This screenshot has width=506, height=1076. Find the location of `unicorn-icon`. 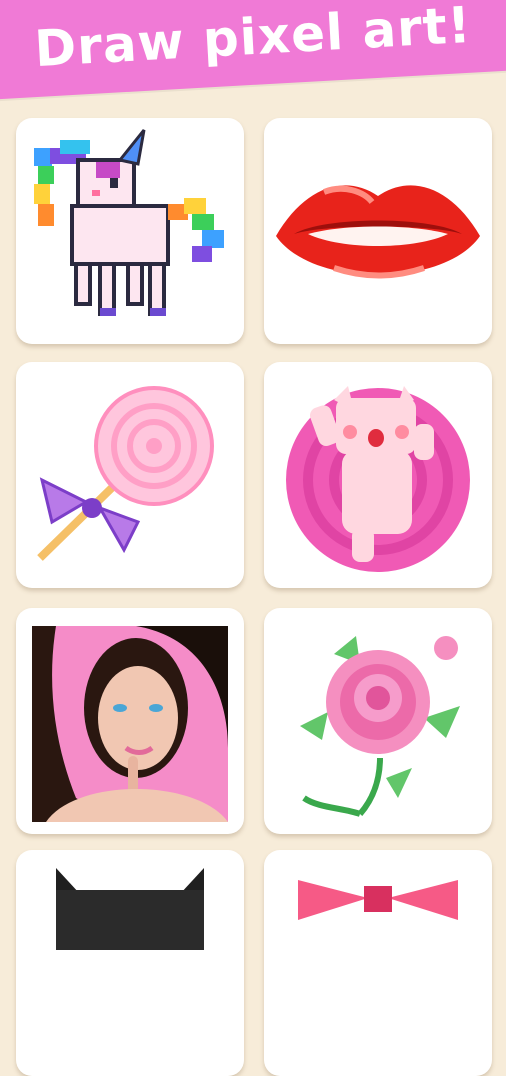

unicorn-icon is located at coordinates (129, 222).